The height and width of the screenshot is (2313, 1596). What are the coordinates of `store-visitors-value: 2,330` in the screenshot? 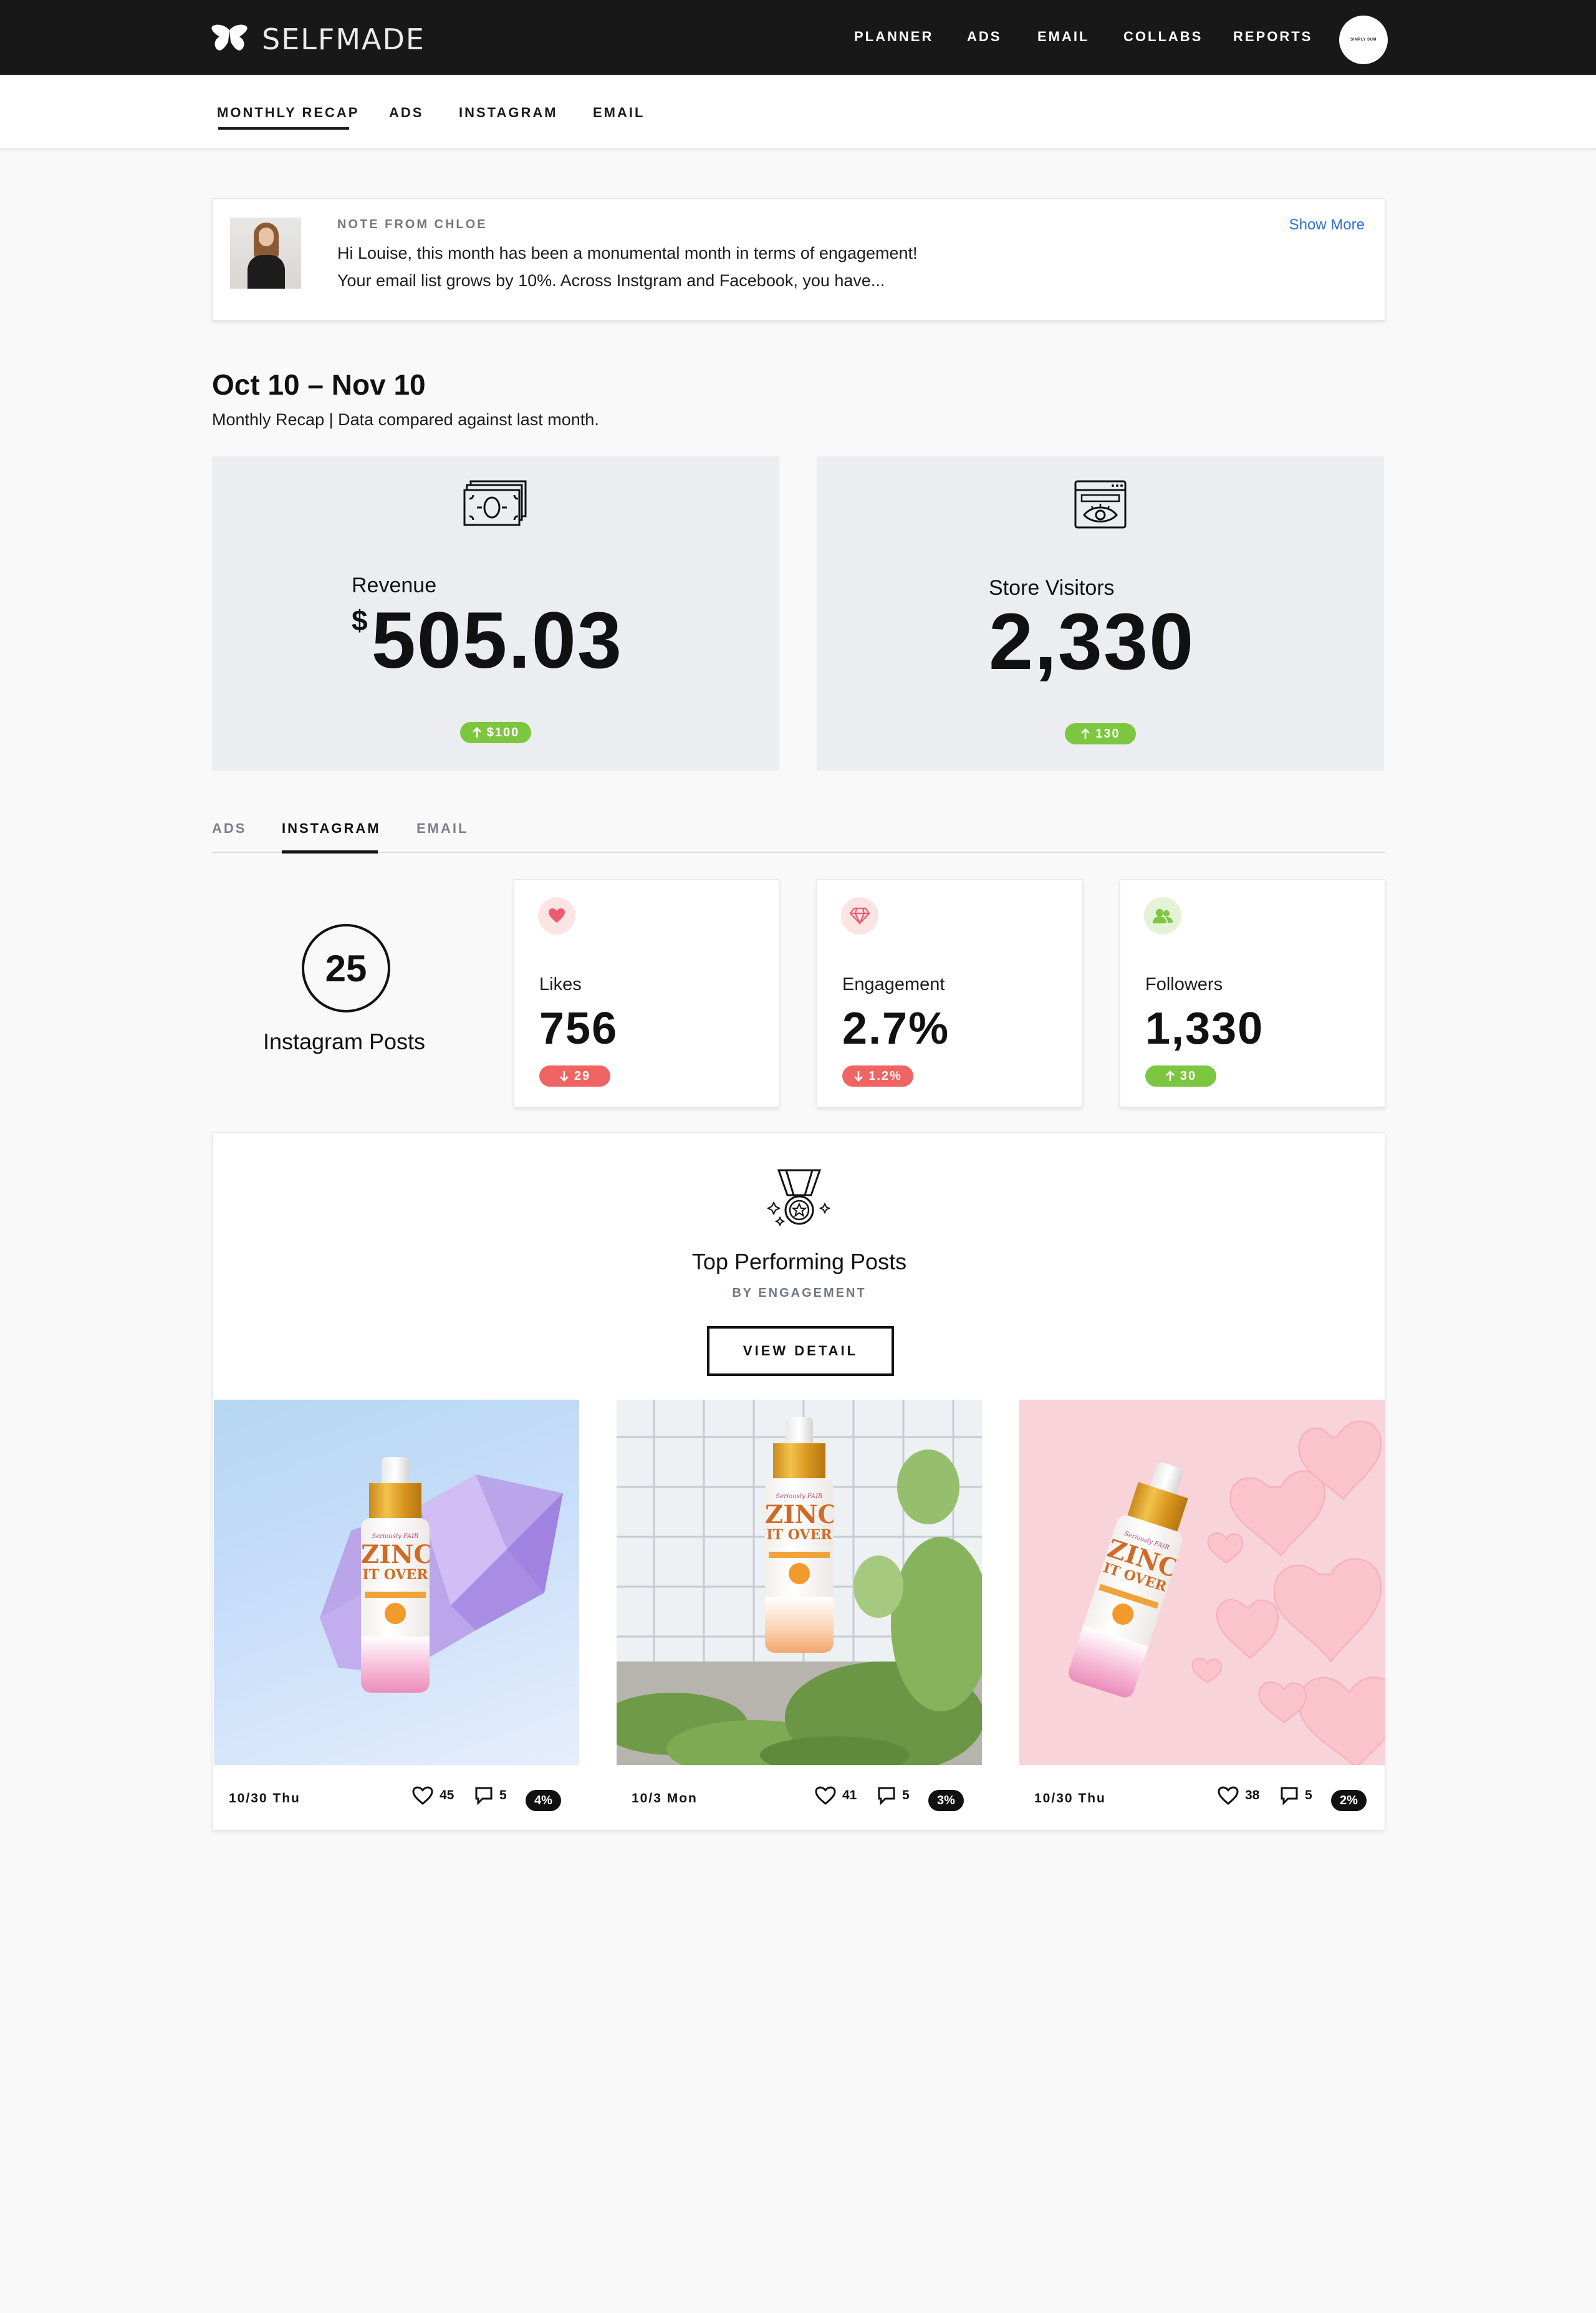 It's located at (1092, 641).